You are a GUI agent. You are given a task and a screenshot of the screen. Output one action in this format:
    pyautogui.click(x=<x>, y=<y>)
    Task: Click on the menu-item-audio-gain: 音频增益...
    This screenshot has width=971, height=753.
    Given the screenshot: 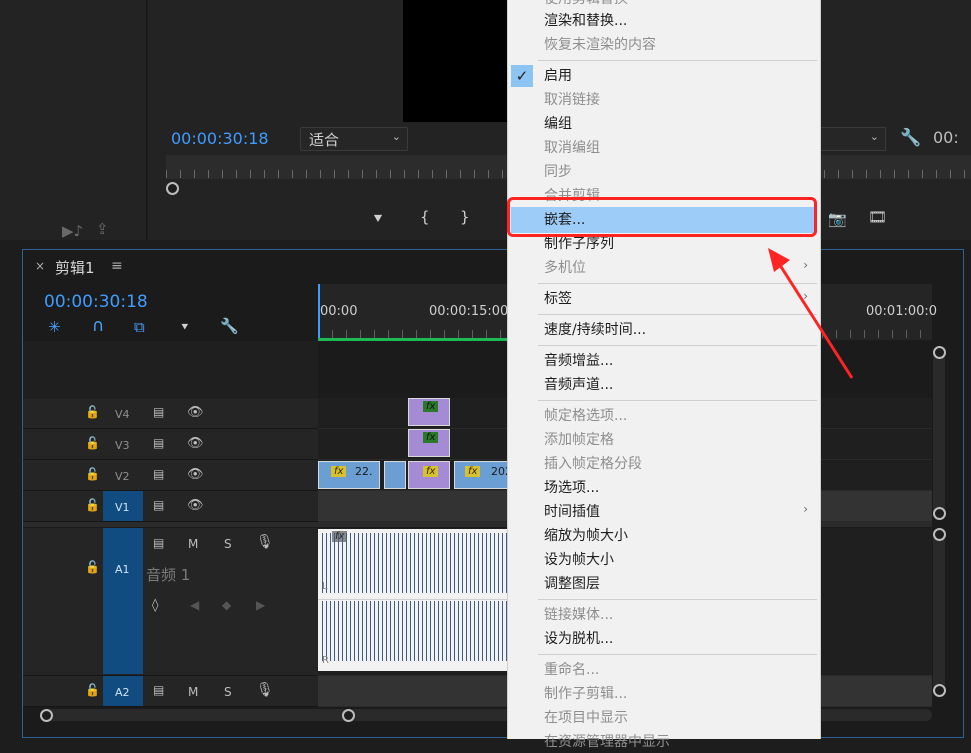 What is the action you would take?
    pyautogui.click(x=578, y=361)
    